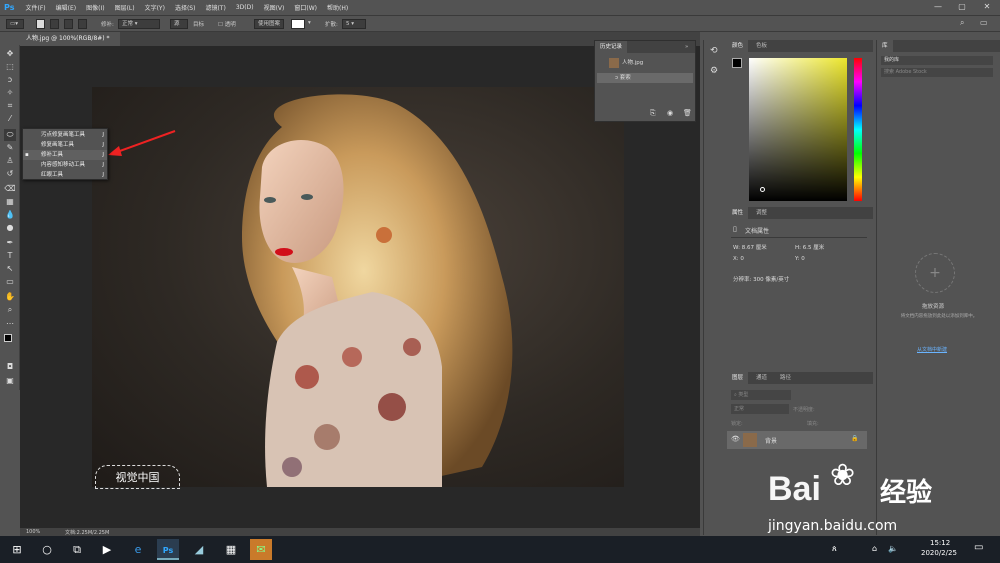 This screenshot has width=1000, height=563. What do you see at coordinates (10, 119) in the screenshot?
I see `eyedropper-tool-icon: ⁄` at bounding box center [10, 119].